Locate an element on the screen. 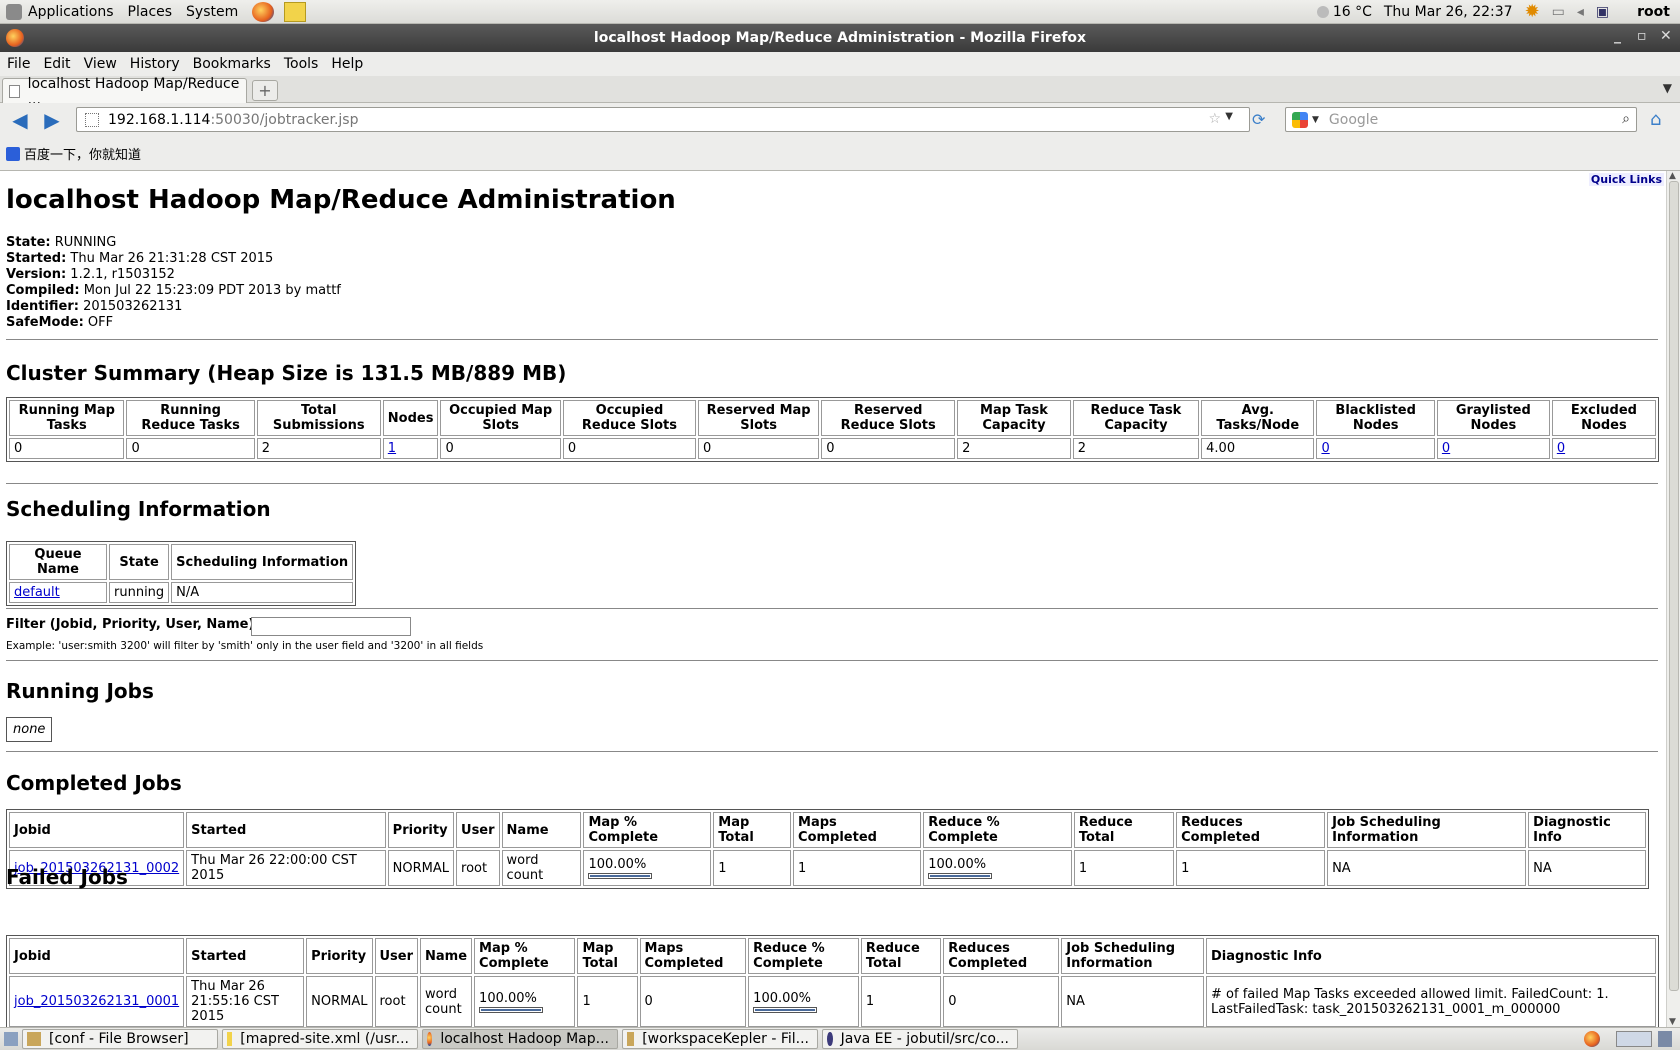 The image size is (1680, 1050). back-icon: ◀ is located at coordinates (20, 120).